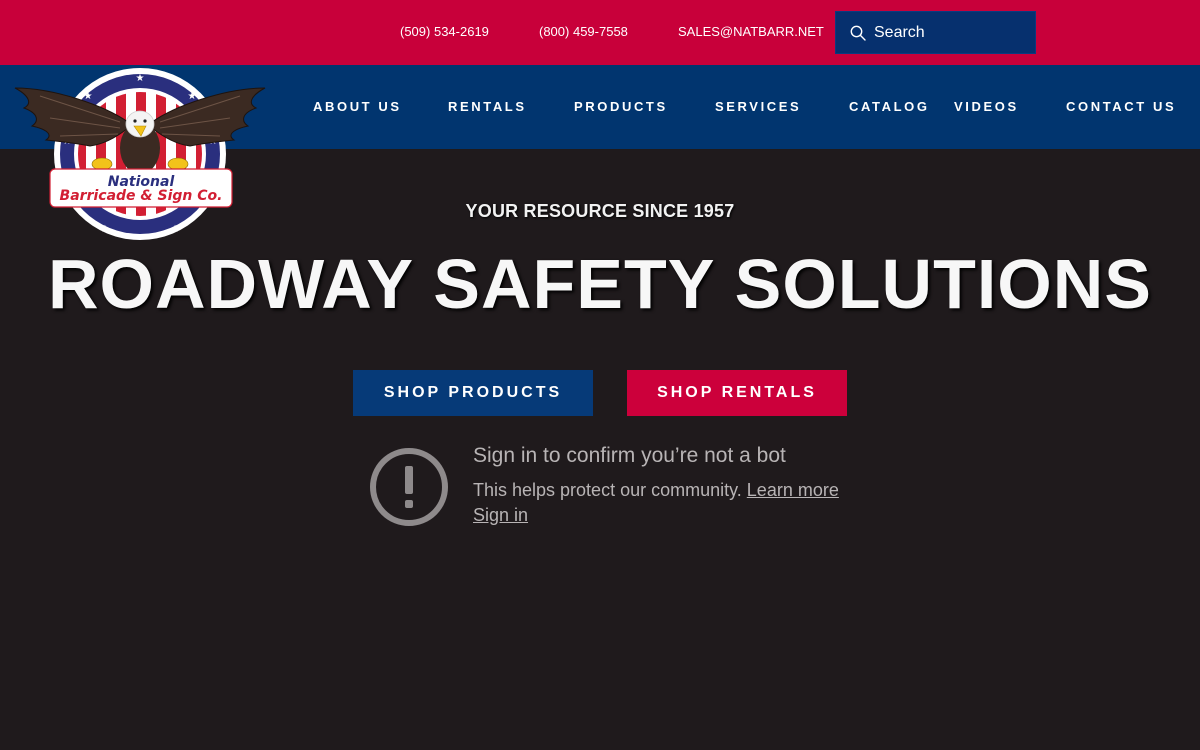 The width and height of the screenshot is (1200, 750). What do you see at coordinates (949, 32) in the screenshot?
I see `search-input` at bounding box center [949, 32].